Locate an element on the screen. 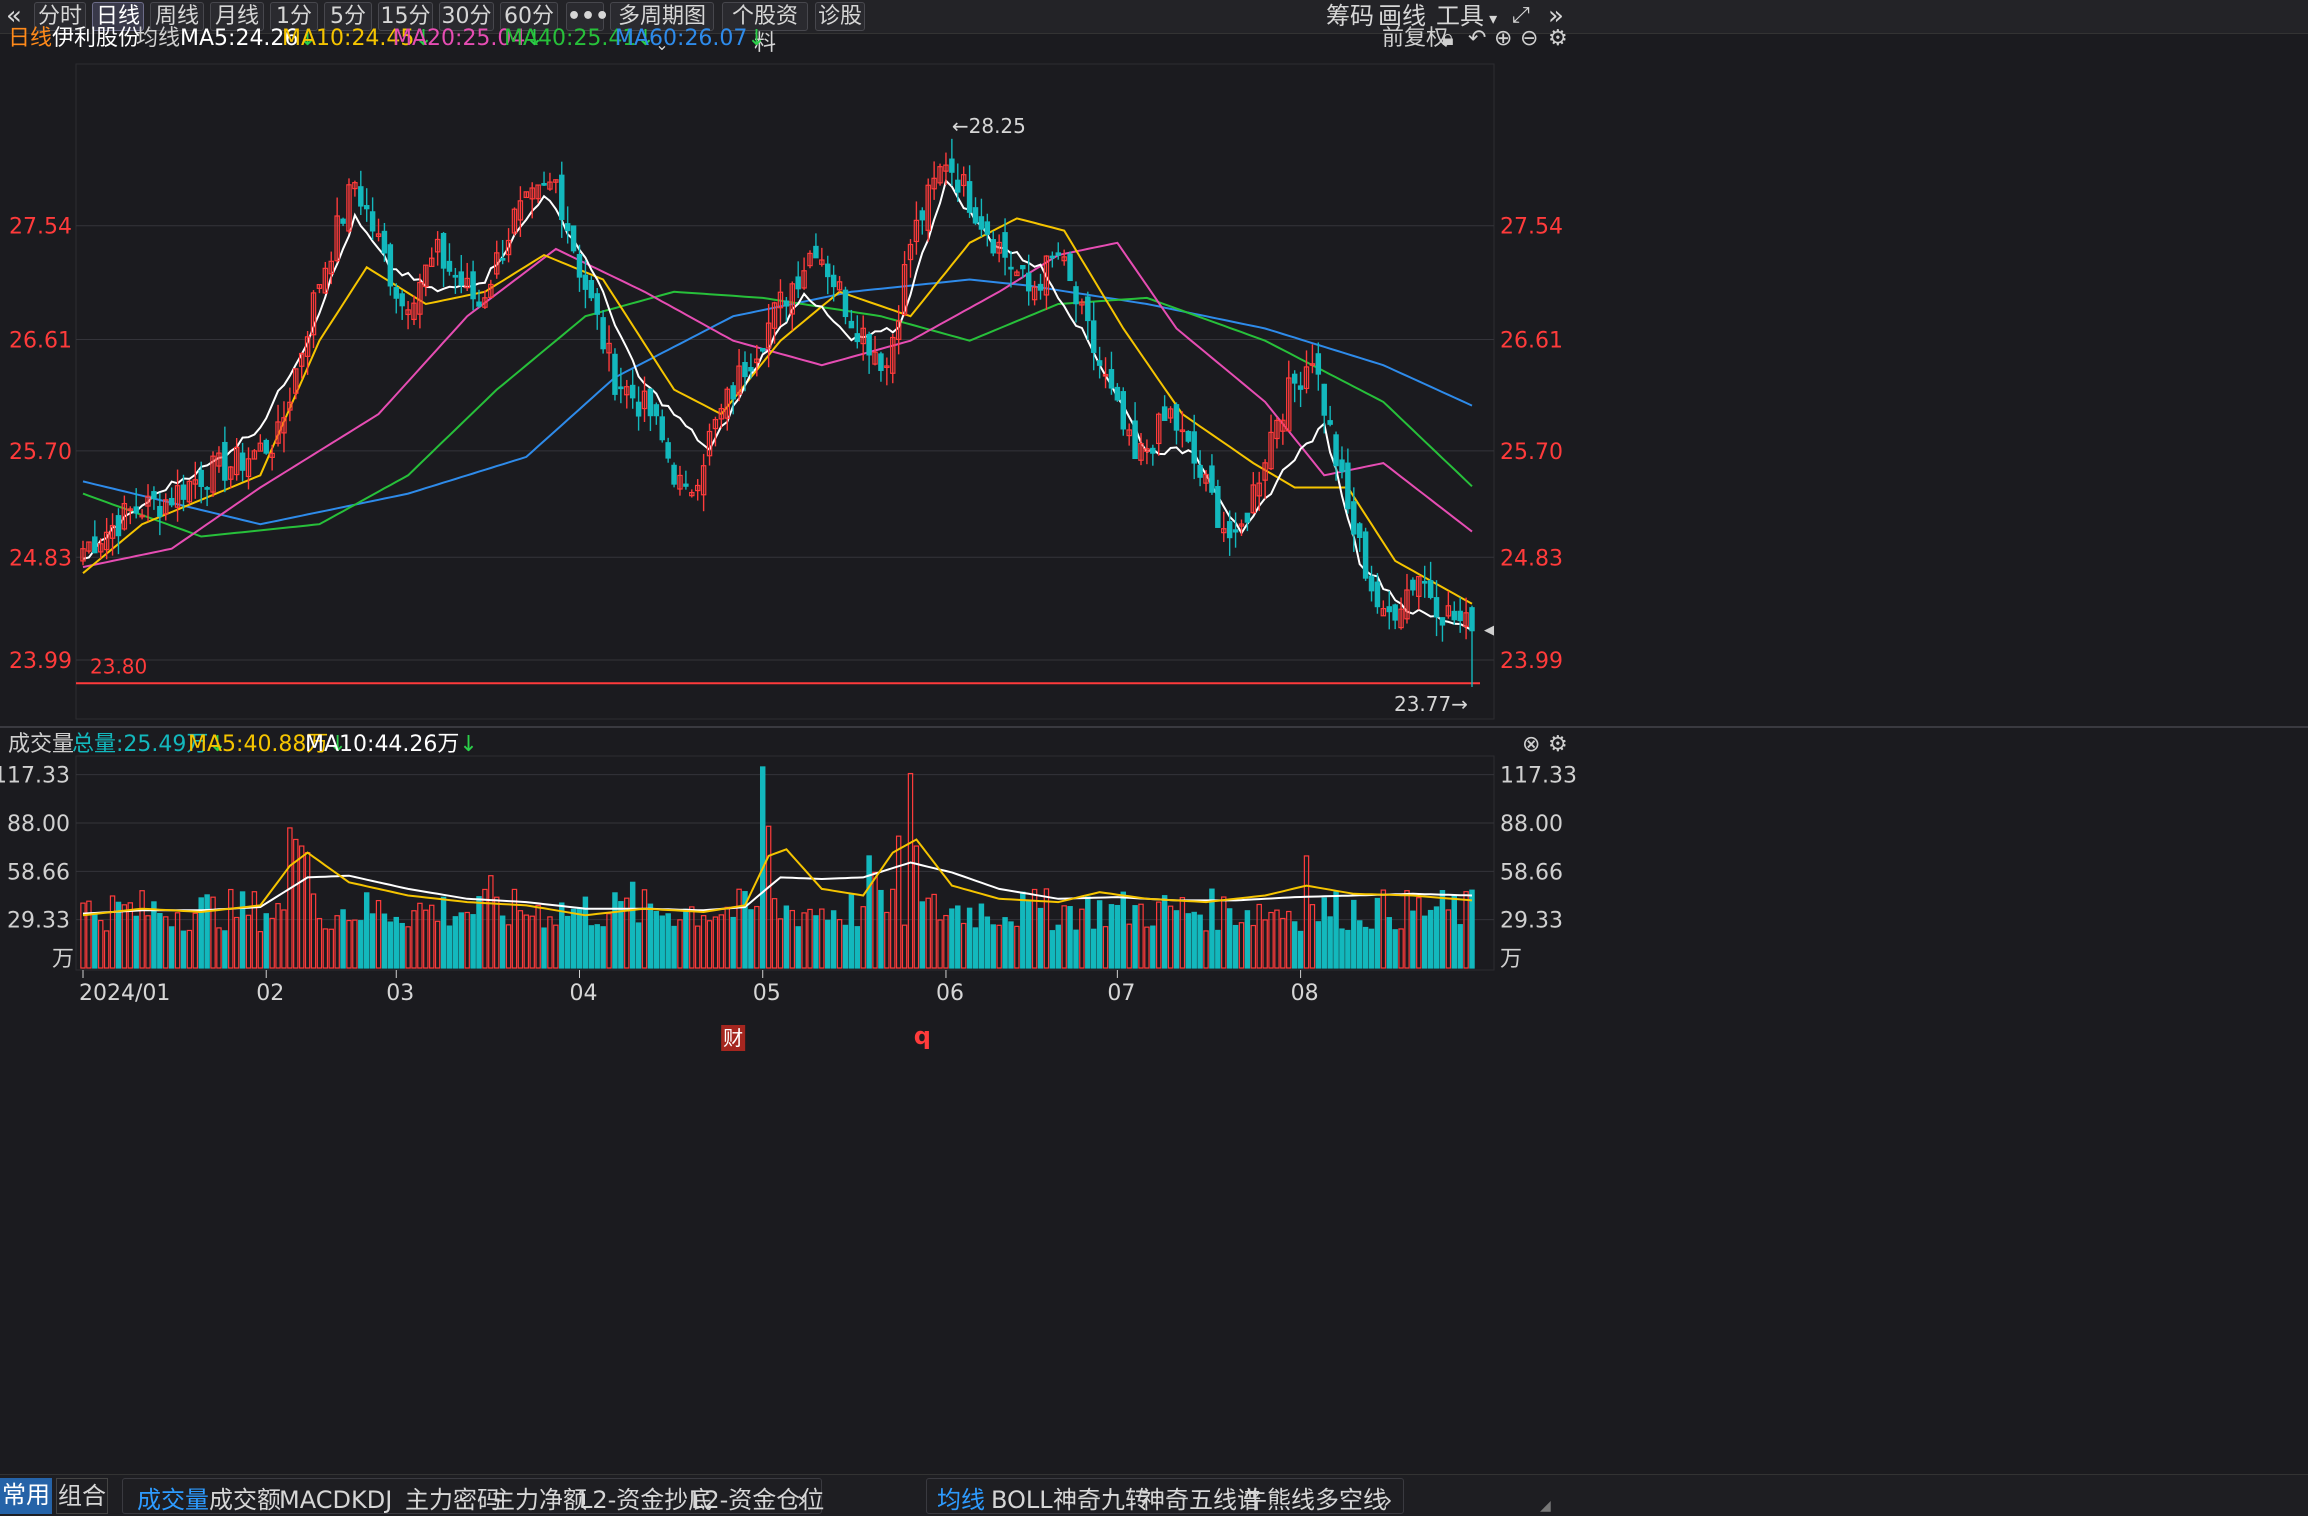 This screenshot has width=2308, height=1516. chips-button: 筹码 is located at coordinates (1350, 16).